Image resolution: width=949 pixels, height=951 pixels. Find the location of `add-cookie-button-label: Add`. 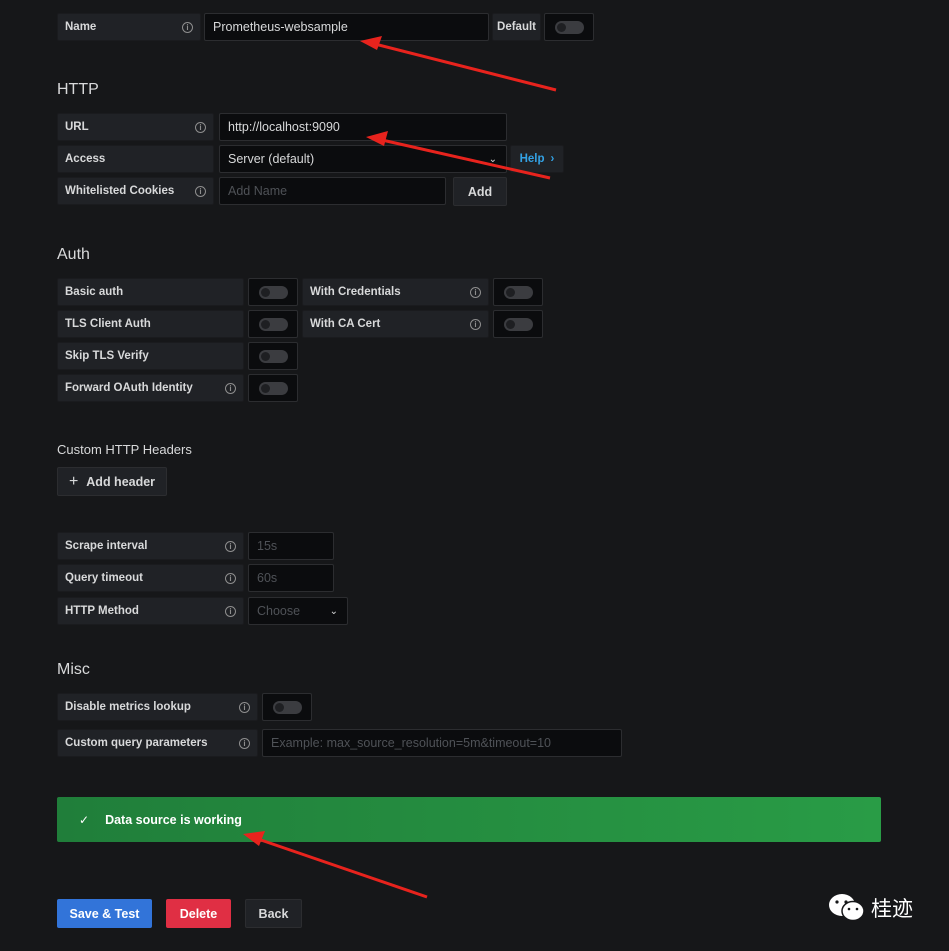

add-cookie-button-label: Add is located at coordinates (480, 191).